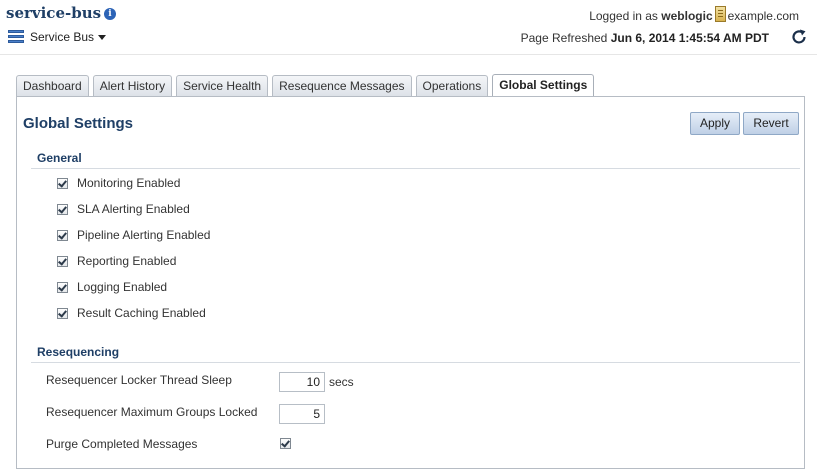  Describe the element at coordinates (102, 37) in the screenshot. I see `chevron-down-icon` at that location.